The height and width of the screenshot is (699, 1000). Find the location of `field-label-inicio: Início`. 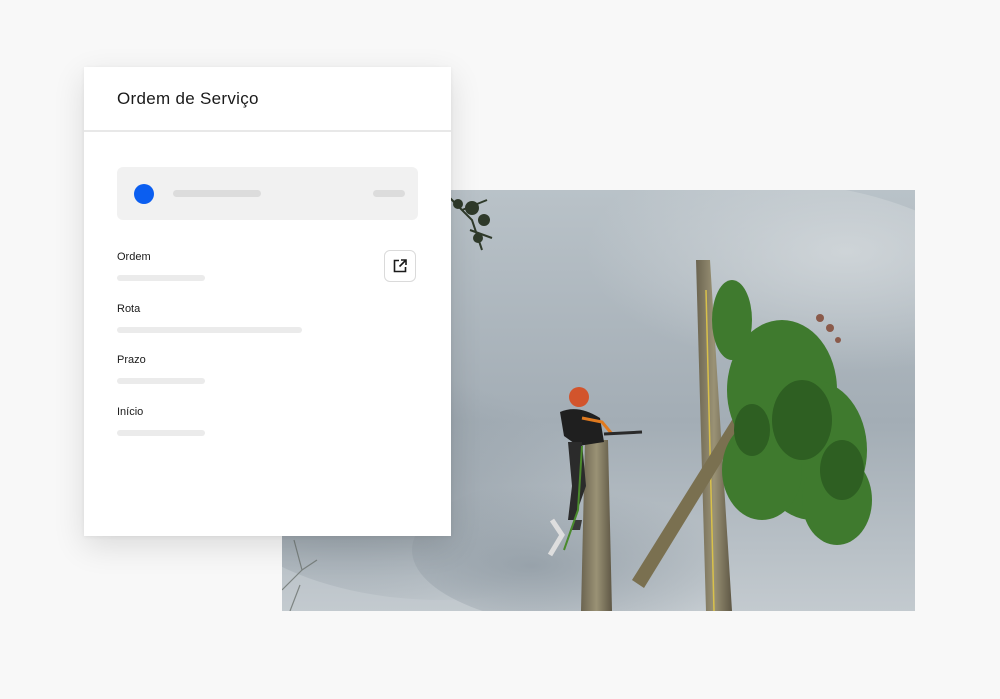

field-label-inicio: Início is located at coordinates (130, 412).